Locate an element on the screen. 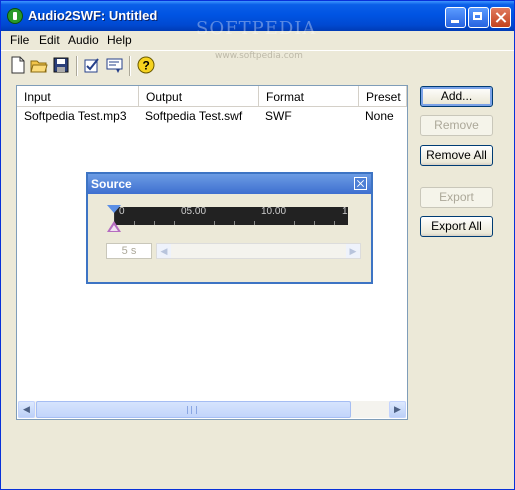 Image resolution: width=515 pixels, height=490 pixels. maximize-button is located at coordinates (478, 17).